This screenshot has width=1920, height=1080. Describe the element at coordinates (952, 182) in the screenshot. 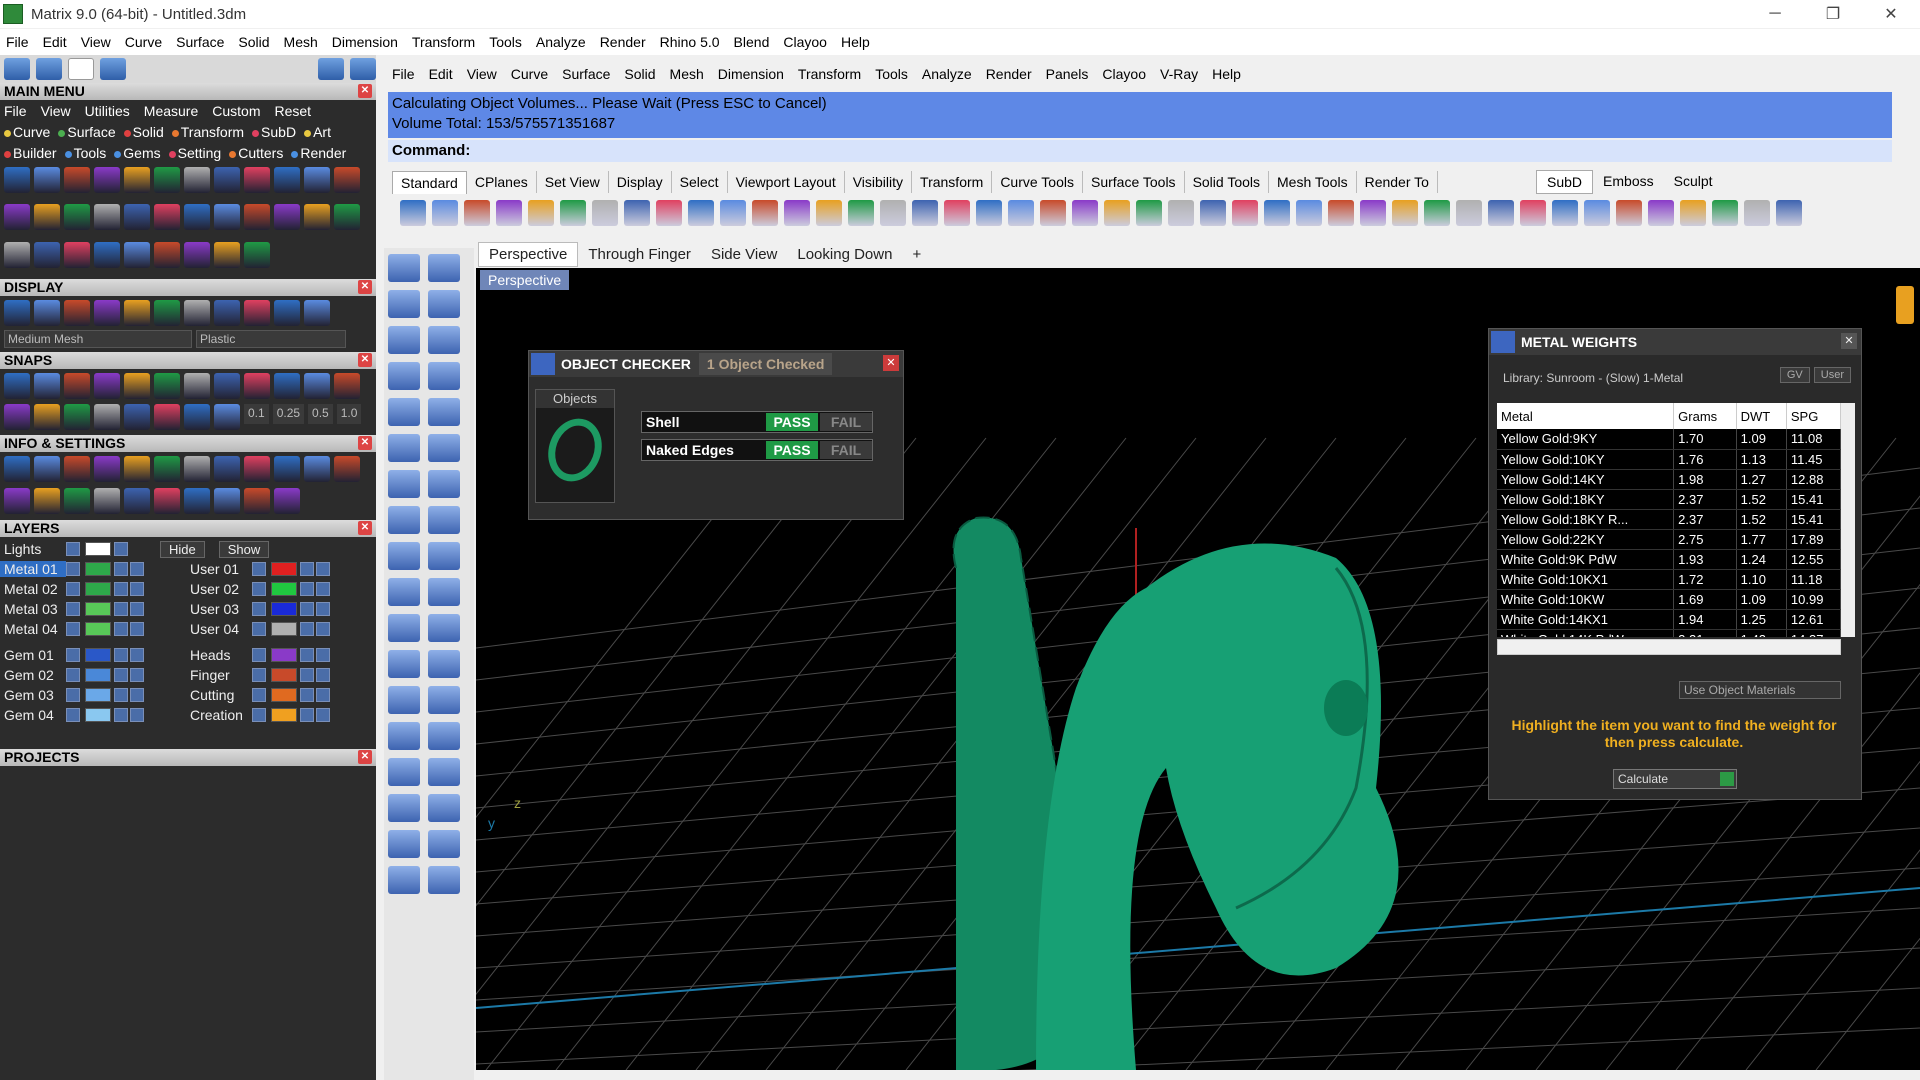

I see `toolbar-tab-transform: Transform` at that location.